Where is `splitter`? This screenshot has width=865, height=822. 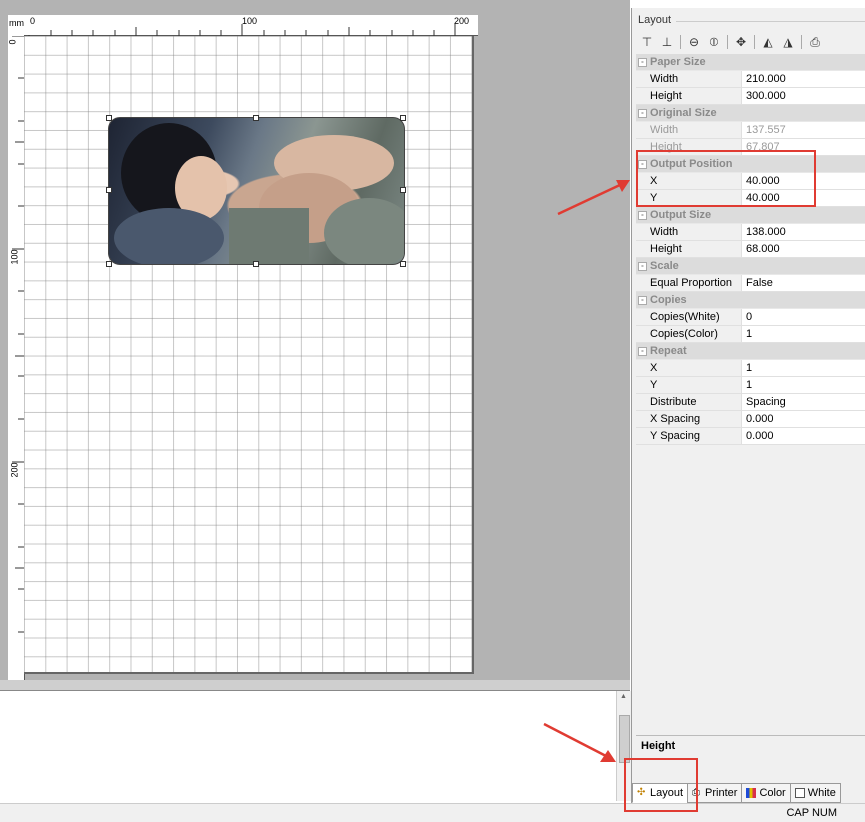
splitter is located at coordinates (315, 685).